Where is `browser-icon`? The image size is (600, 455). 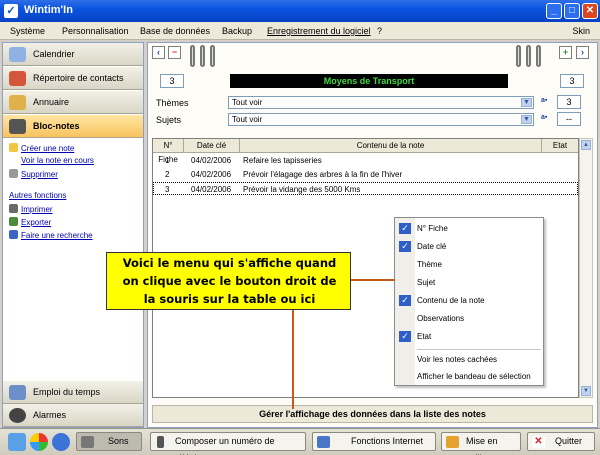
browser-icon is located at coordinates (61, 442).